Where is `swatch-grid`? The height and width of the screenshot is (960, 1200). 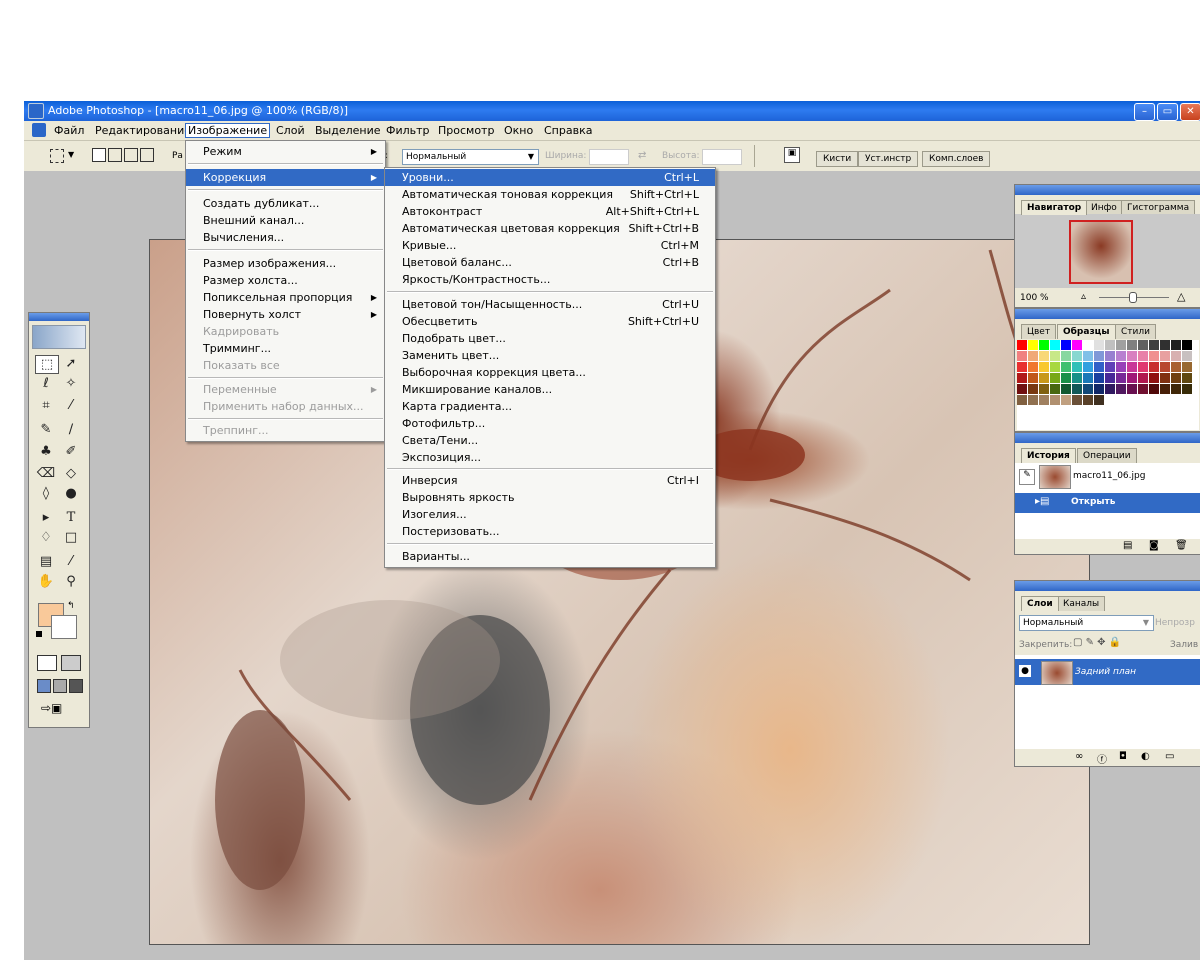 swatch-grid is located at coordinates (1108, 385).